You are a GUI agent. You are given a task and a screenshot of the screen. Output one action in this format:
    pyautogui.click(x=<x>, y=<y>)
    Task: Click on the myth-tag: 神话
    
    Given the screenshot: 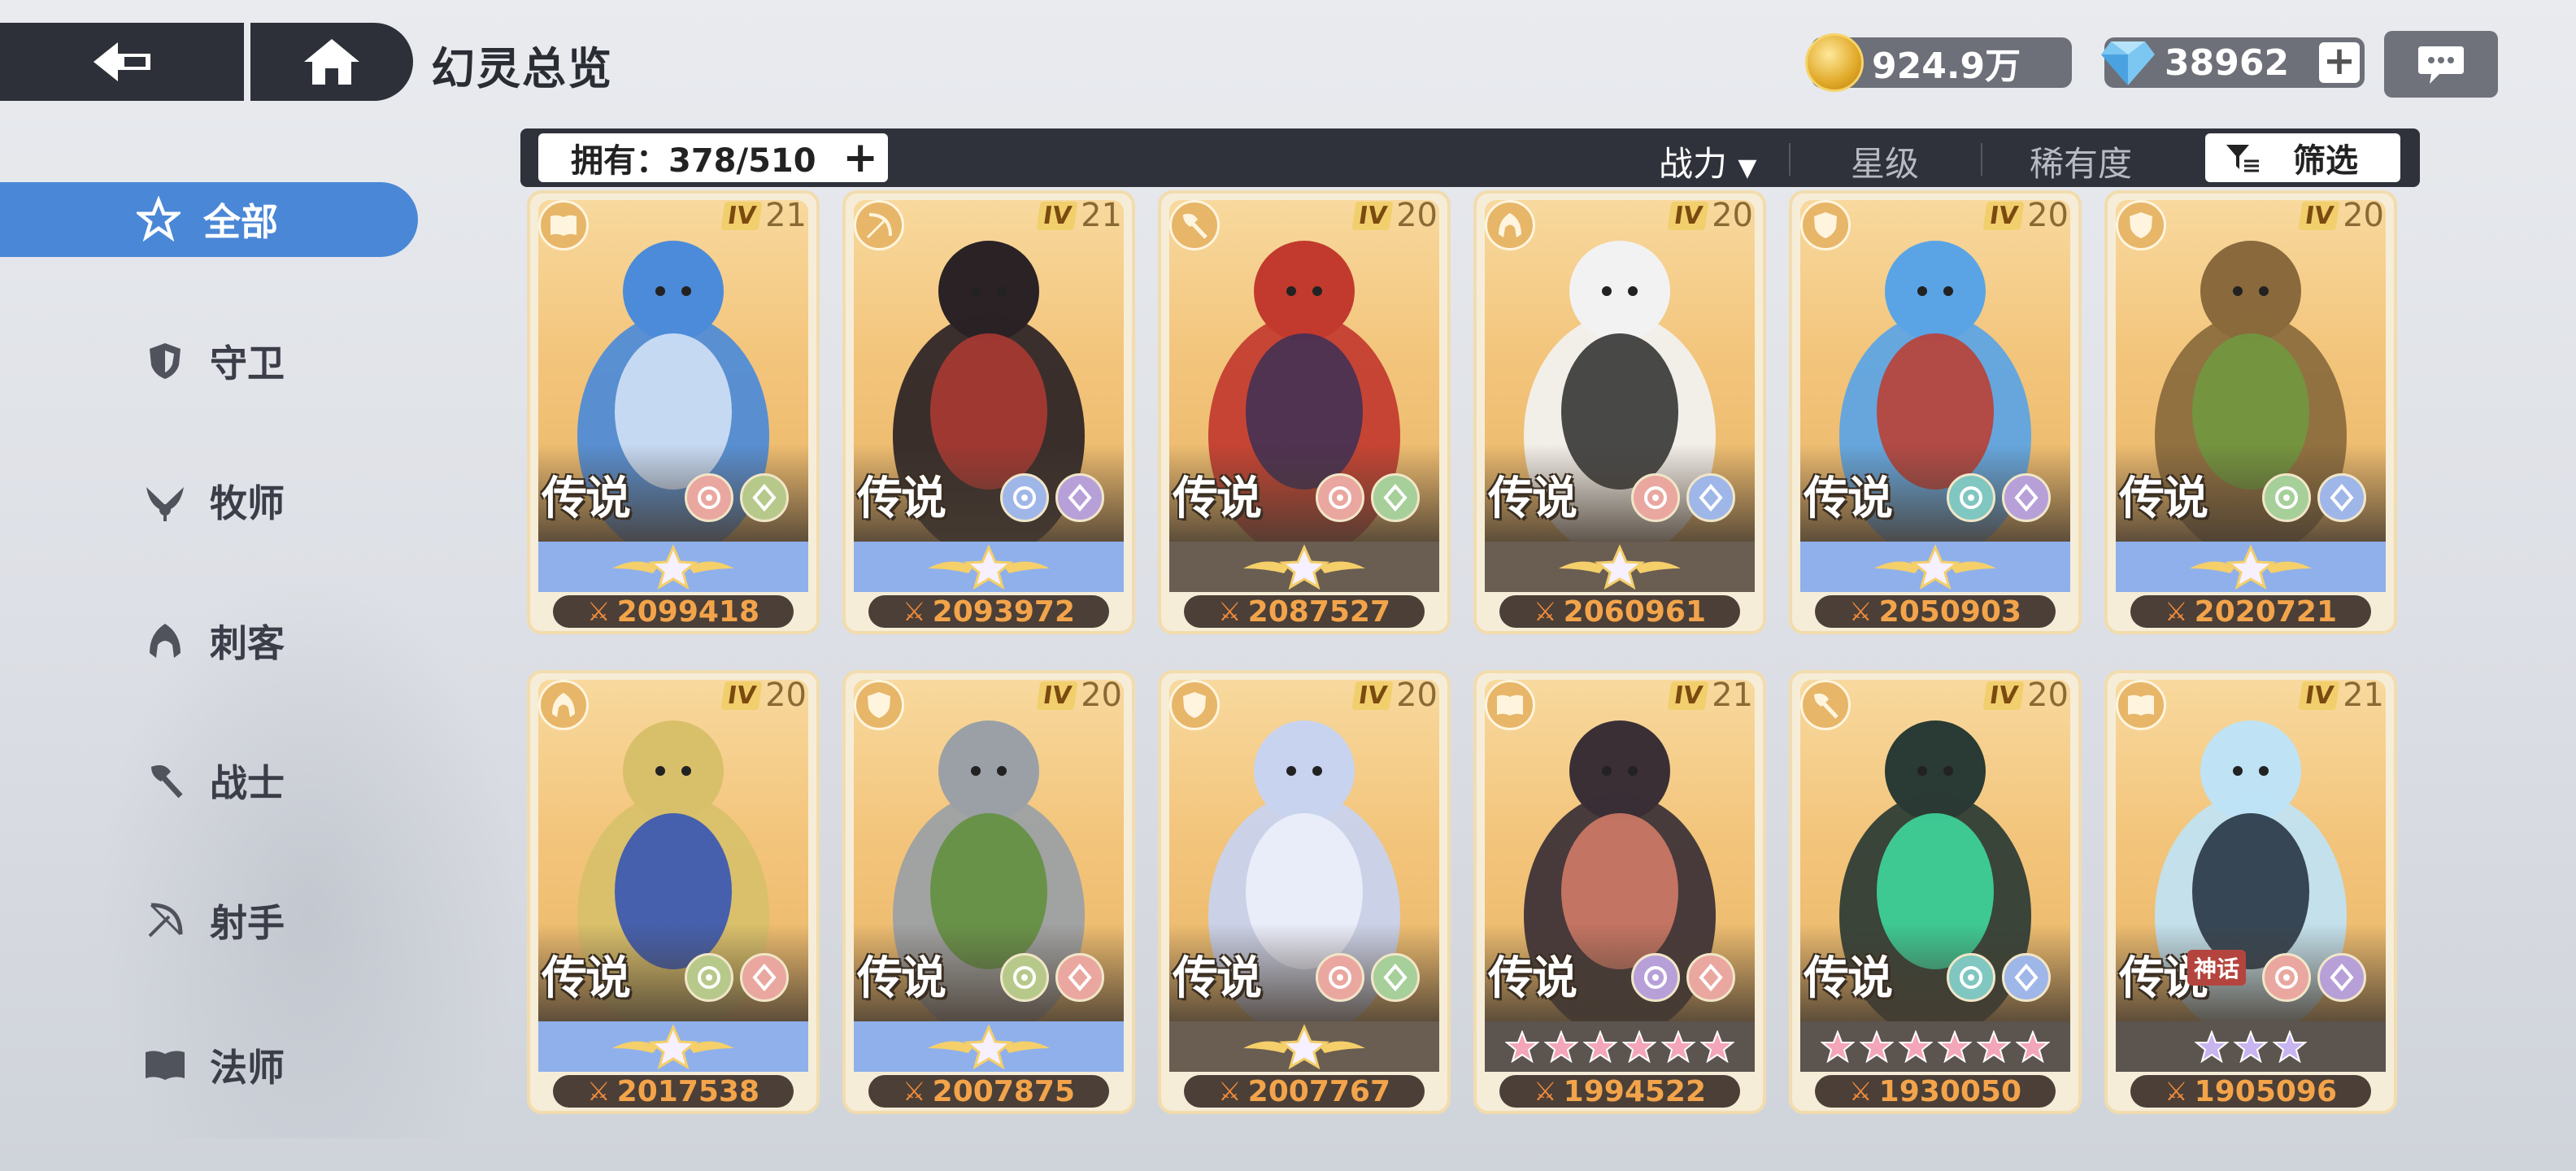 What is the action you would take?
    pyautogui.click(x=2217, y=968)
    